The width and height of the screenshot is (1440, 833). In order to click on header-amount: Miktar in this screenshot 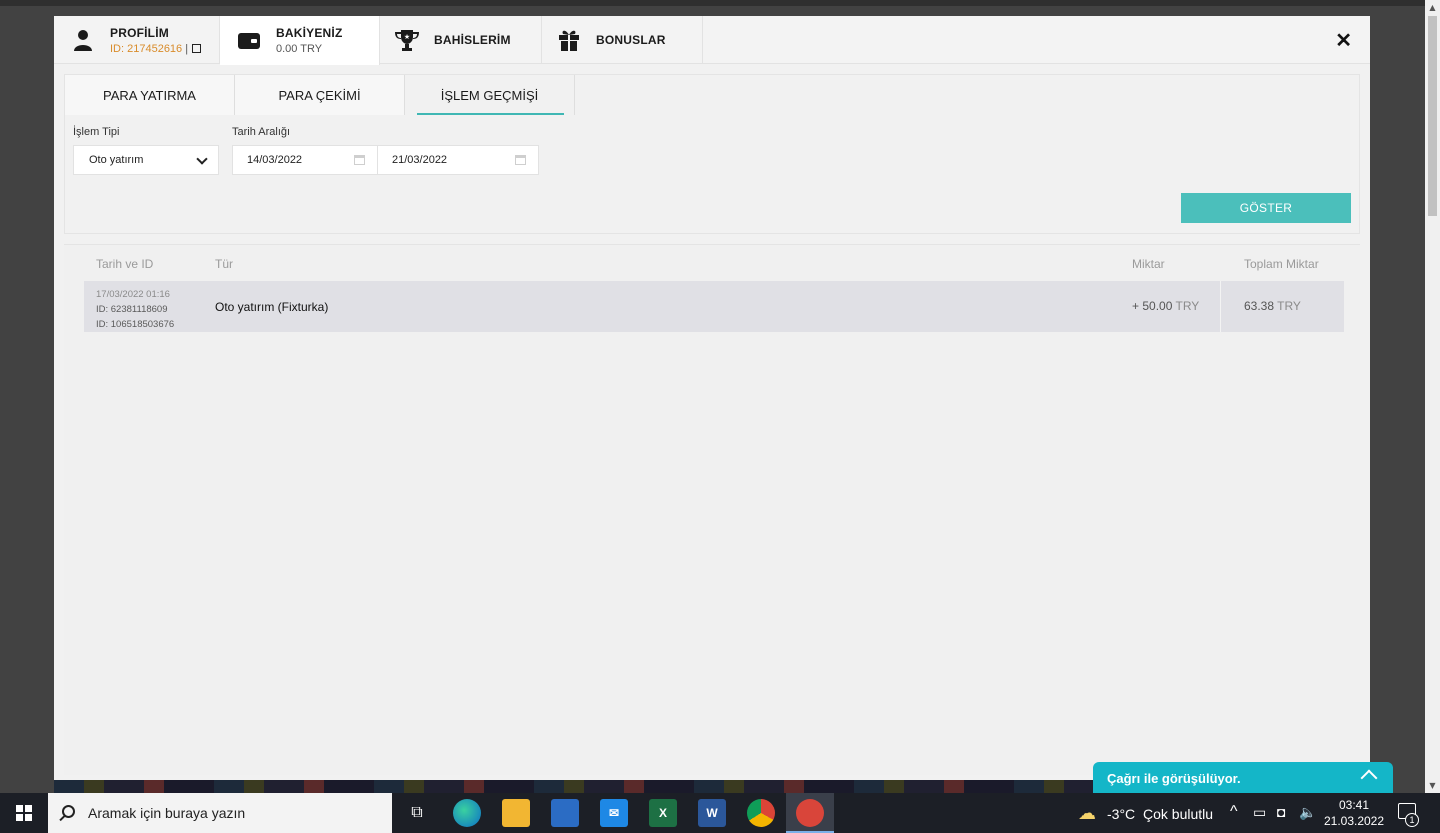, I will do `click(1148, 264)`.